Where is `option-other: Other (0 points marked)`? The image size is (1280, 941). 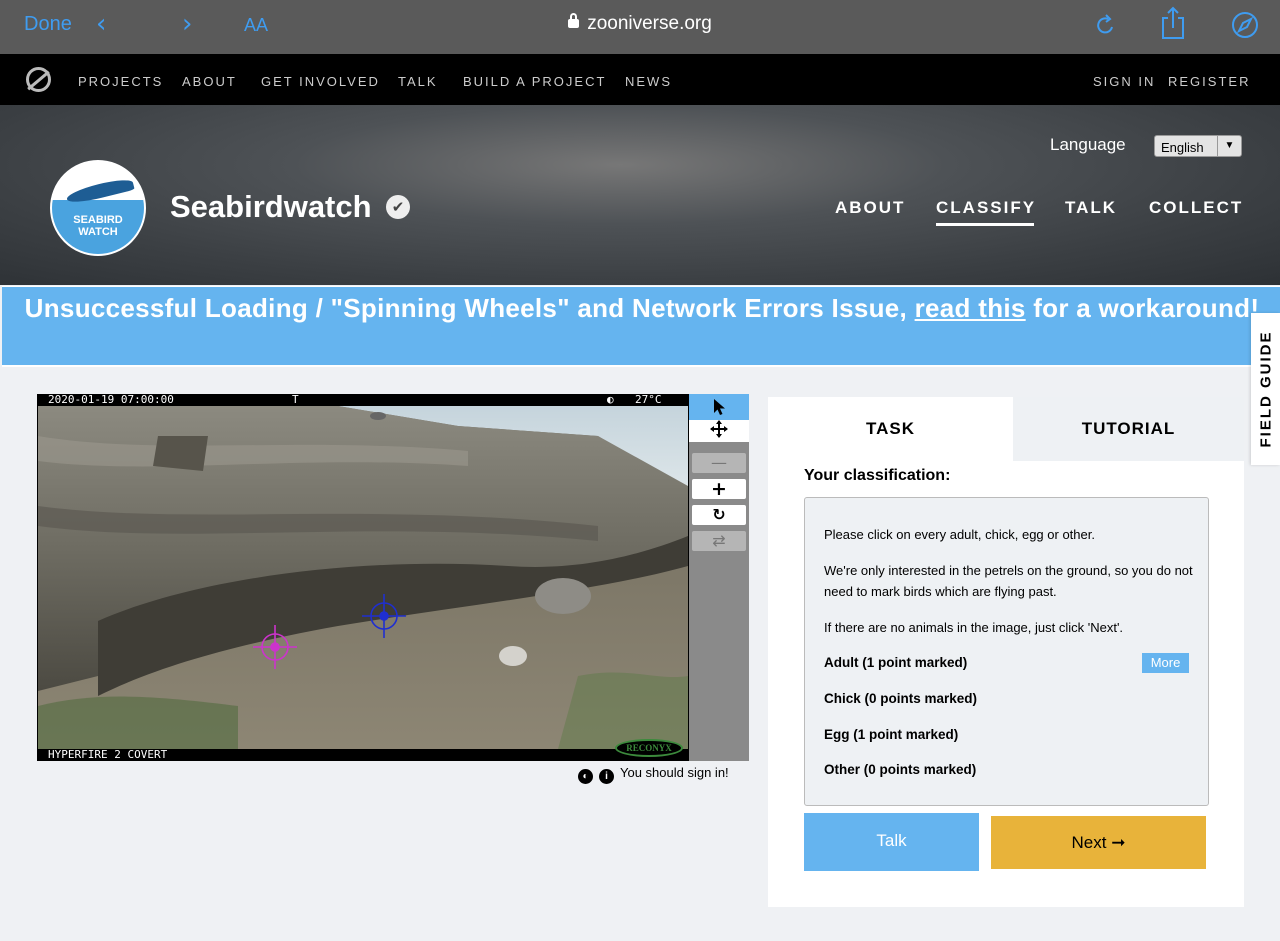 option-other: Other (0 points marked) is located at coordinates (900, 769).